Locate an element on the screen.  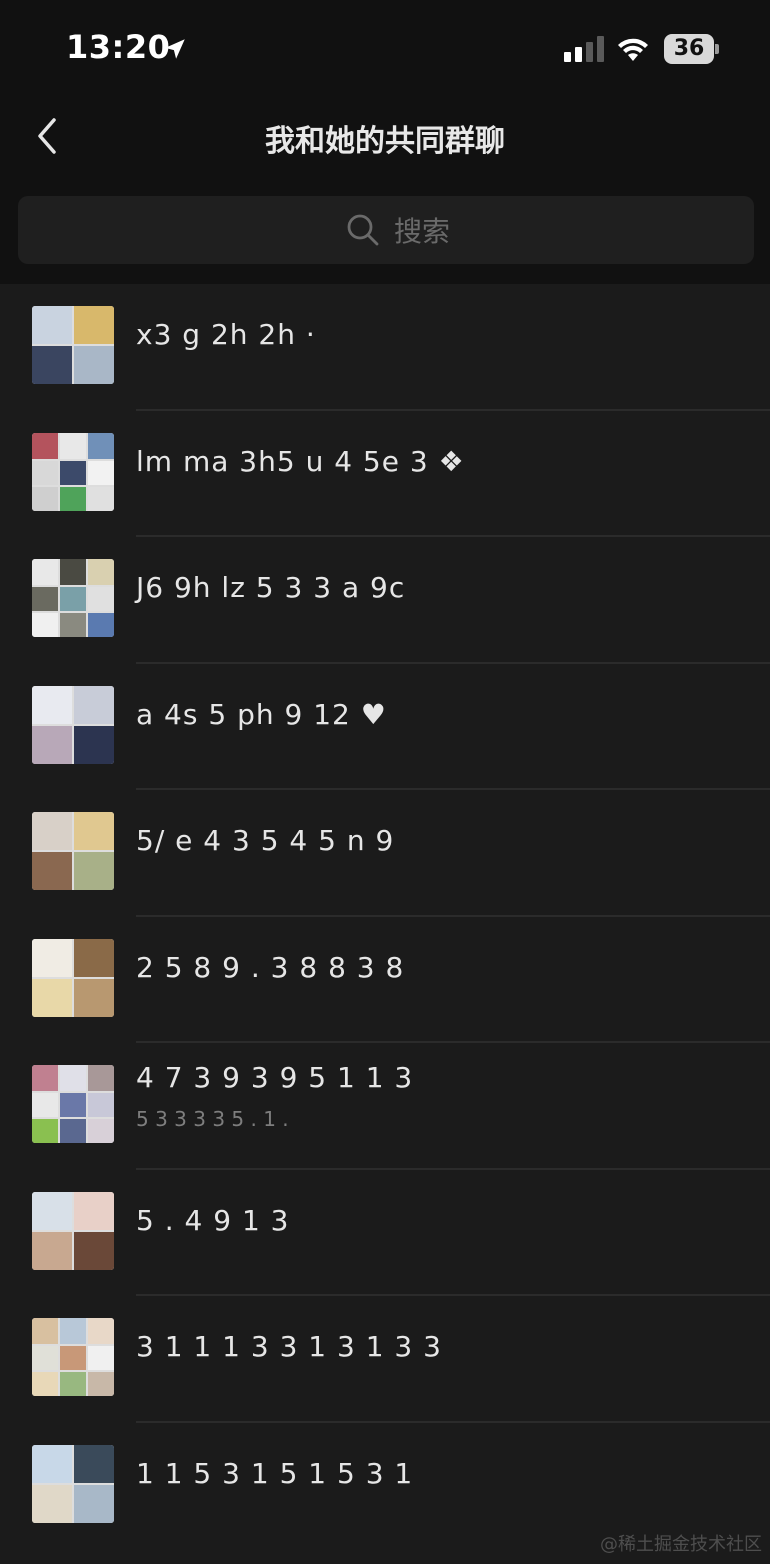
battery-level: 36 is located at coordinates (689, 48).